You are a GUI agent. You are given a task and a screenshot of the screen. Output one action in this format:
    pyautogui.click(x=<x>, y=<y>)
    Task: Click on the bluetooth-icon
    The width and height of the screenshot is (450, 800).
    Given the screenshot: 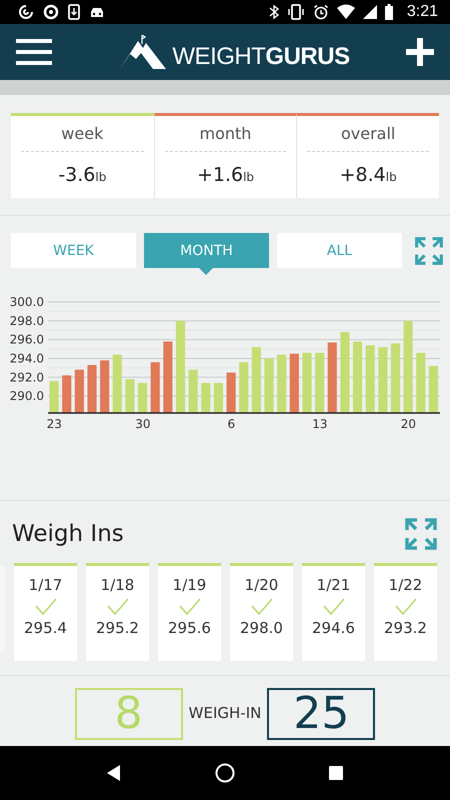 What is the action you would take?
    pyautogui.click(x=273, y=12)
    